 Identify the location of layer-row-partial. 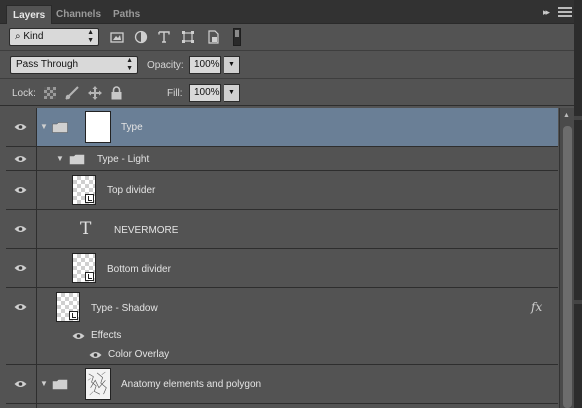
(282, 406).